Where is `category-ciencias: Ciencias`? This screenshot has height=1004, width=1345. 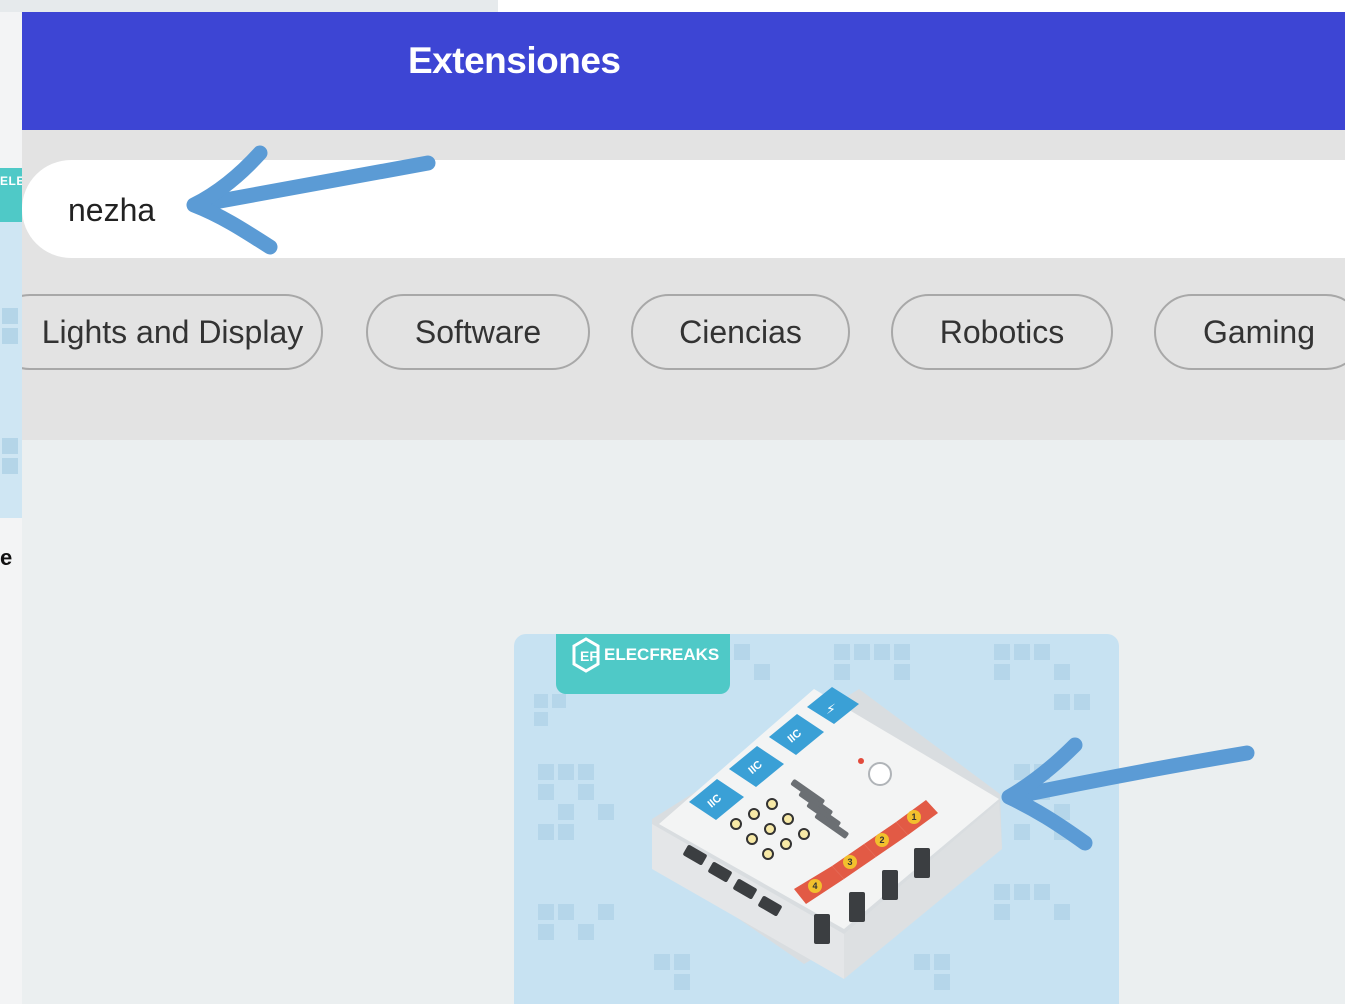 category-ciencias: Ciencias is located at coordinates (740, 332).